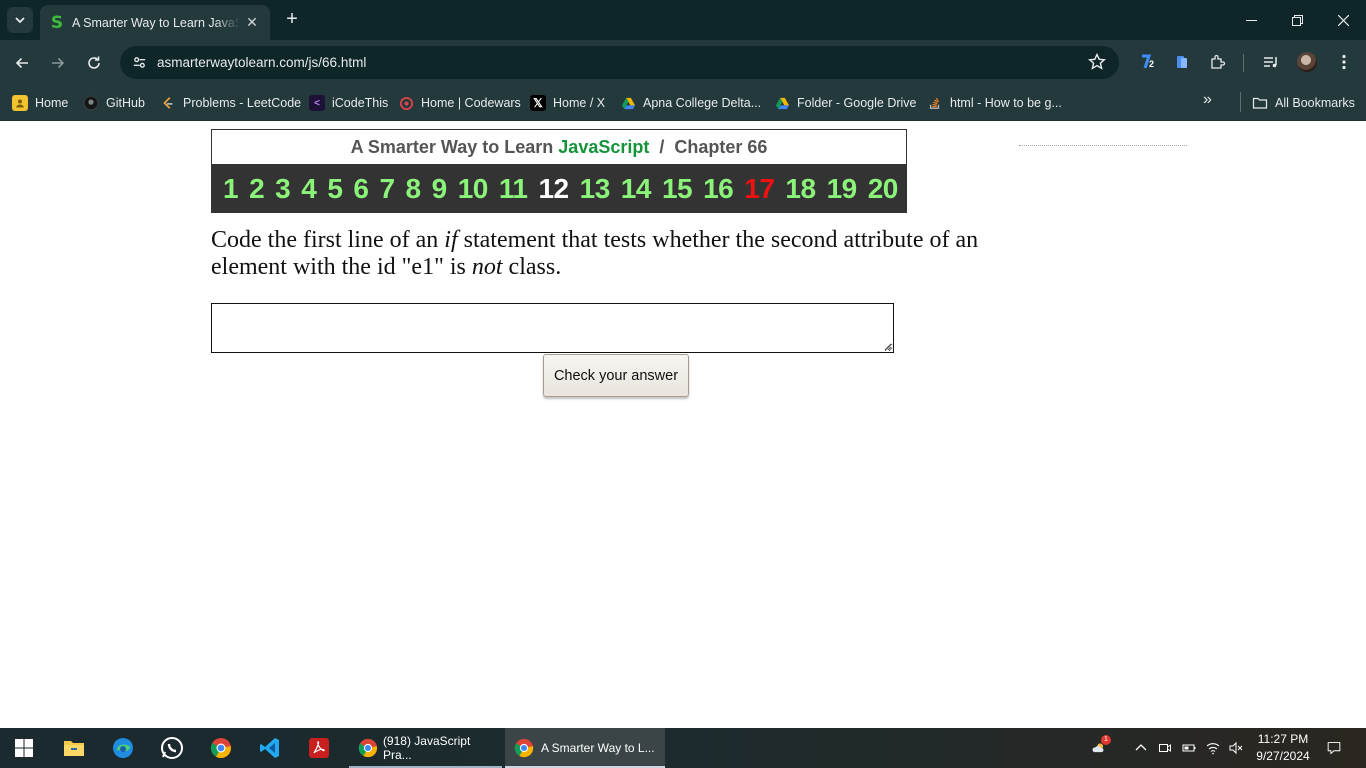  Describe the element at coordinates (718, 189) in the screenshot. I see `exercise-link-16: 16` at that location.